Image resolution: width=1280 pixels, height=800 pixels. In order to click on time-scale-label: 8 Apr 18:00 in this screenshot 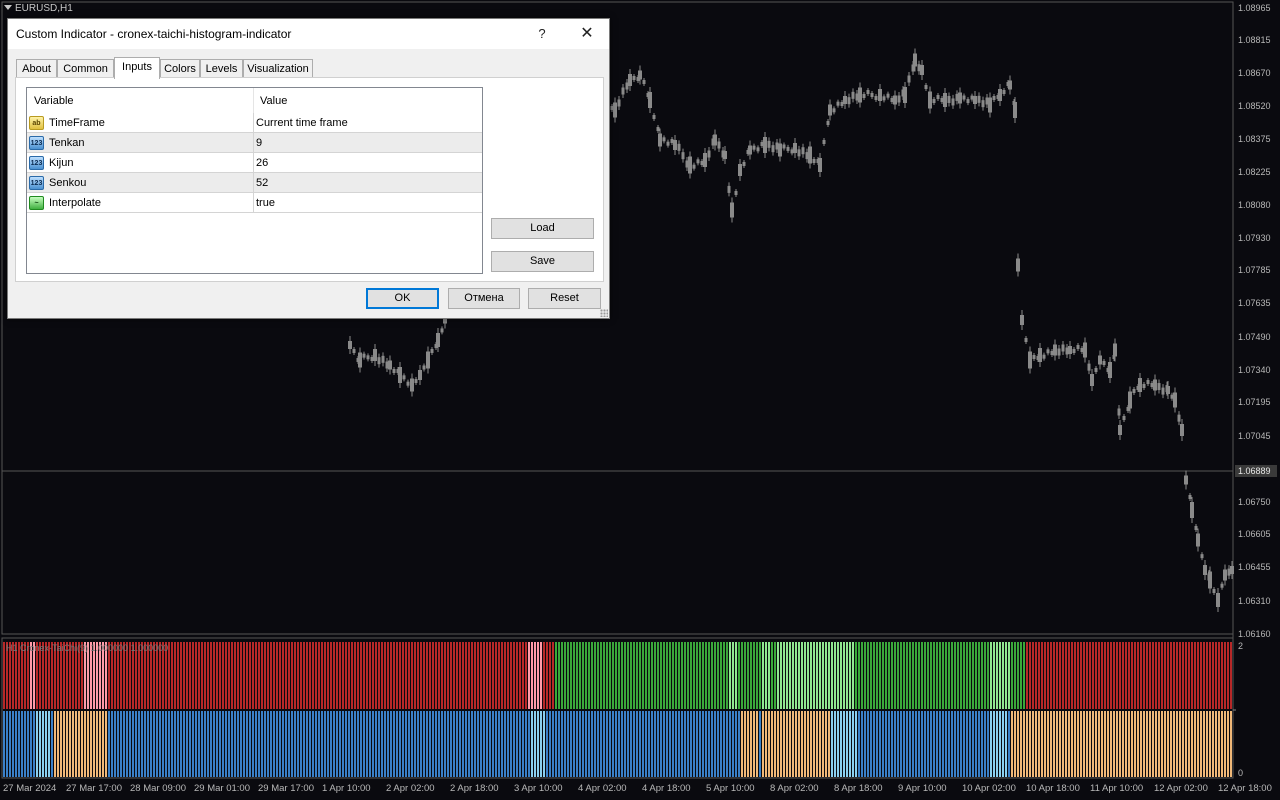, I will do `click(858, 788)`.